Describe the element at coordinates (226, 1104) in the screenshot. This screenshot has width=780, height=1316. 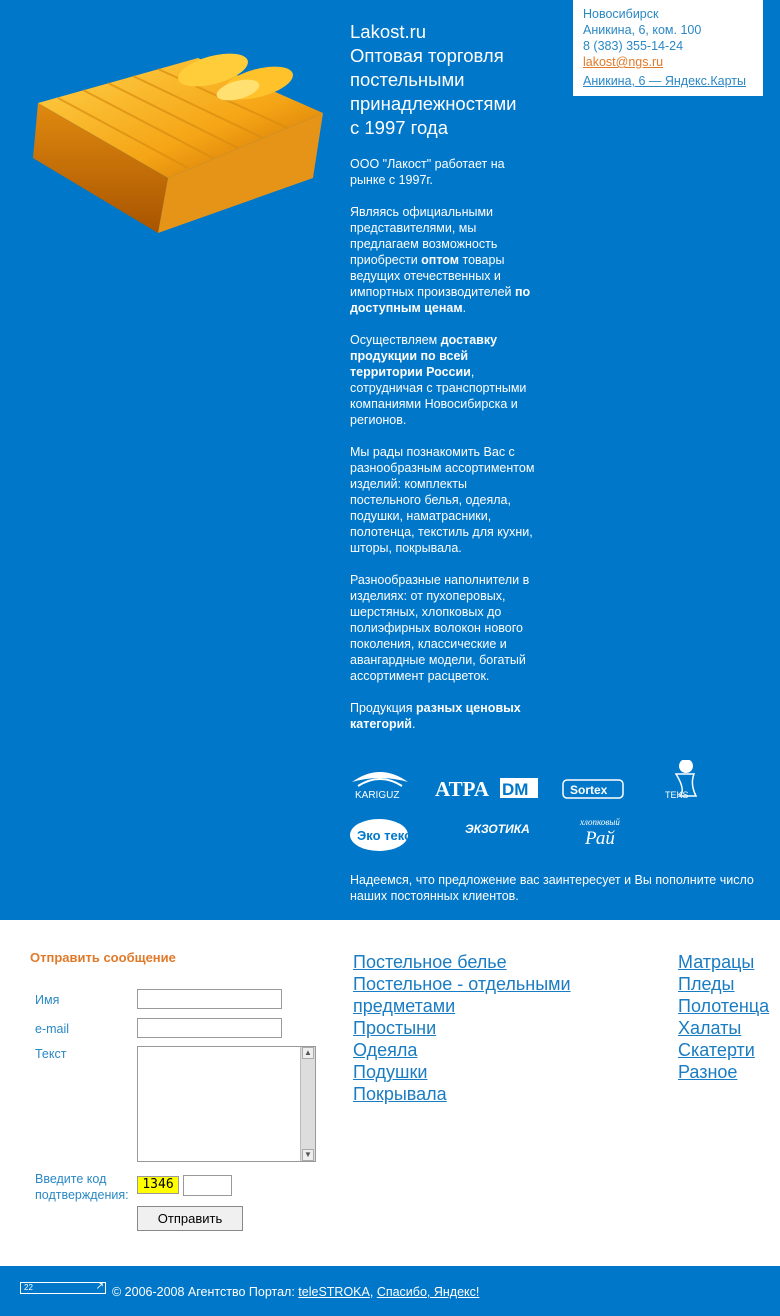
I see `message-textarea: ▲ ▼` at that location.